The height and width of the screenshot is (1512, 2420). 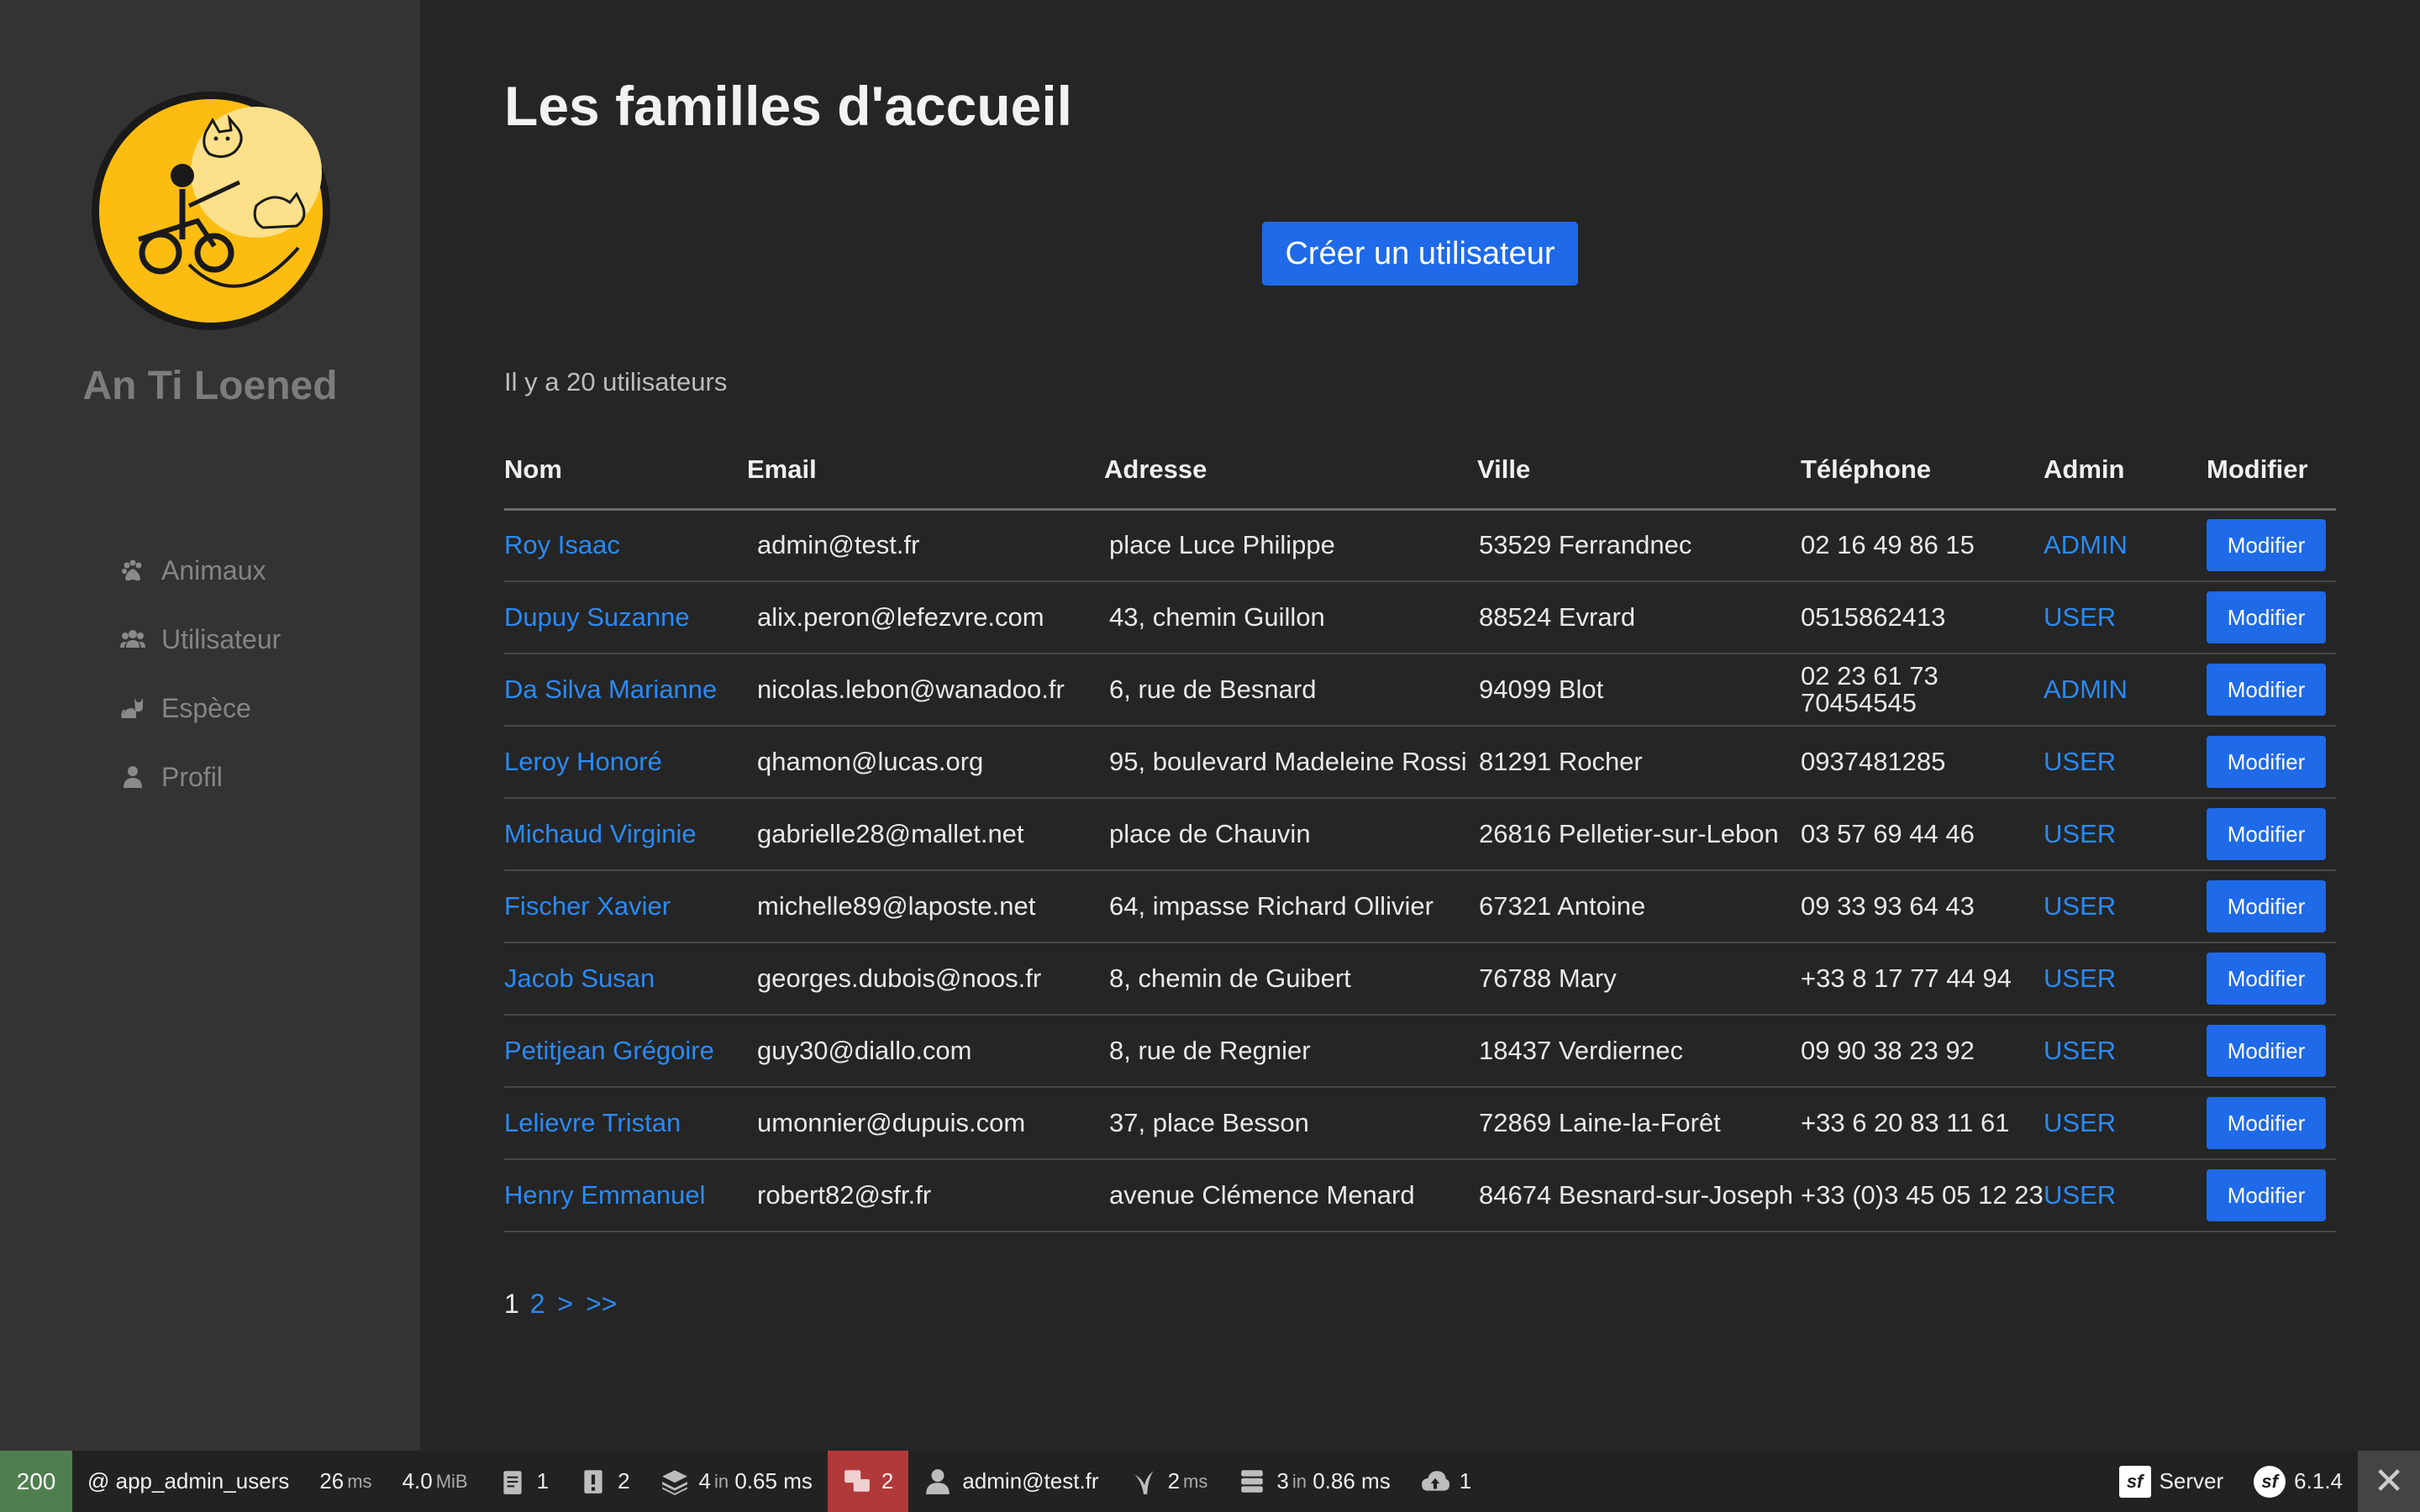 What do you see at coordinates (192, 776) in the screenshot?
I see `sidebar-item-label: Profil` at bounding box center [192, 776].